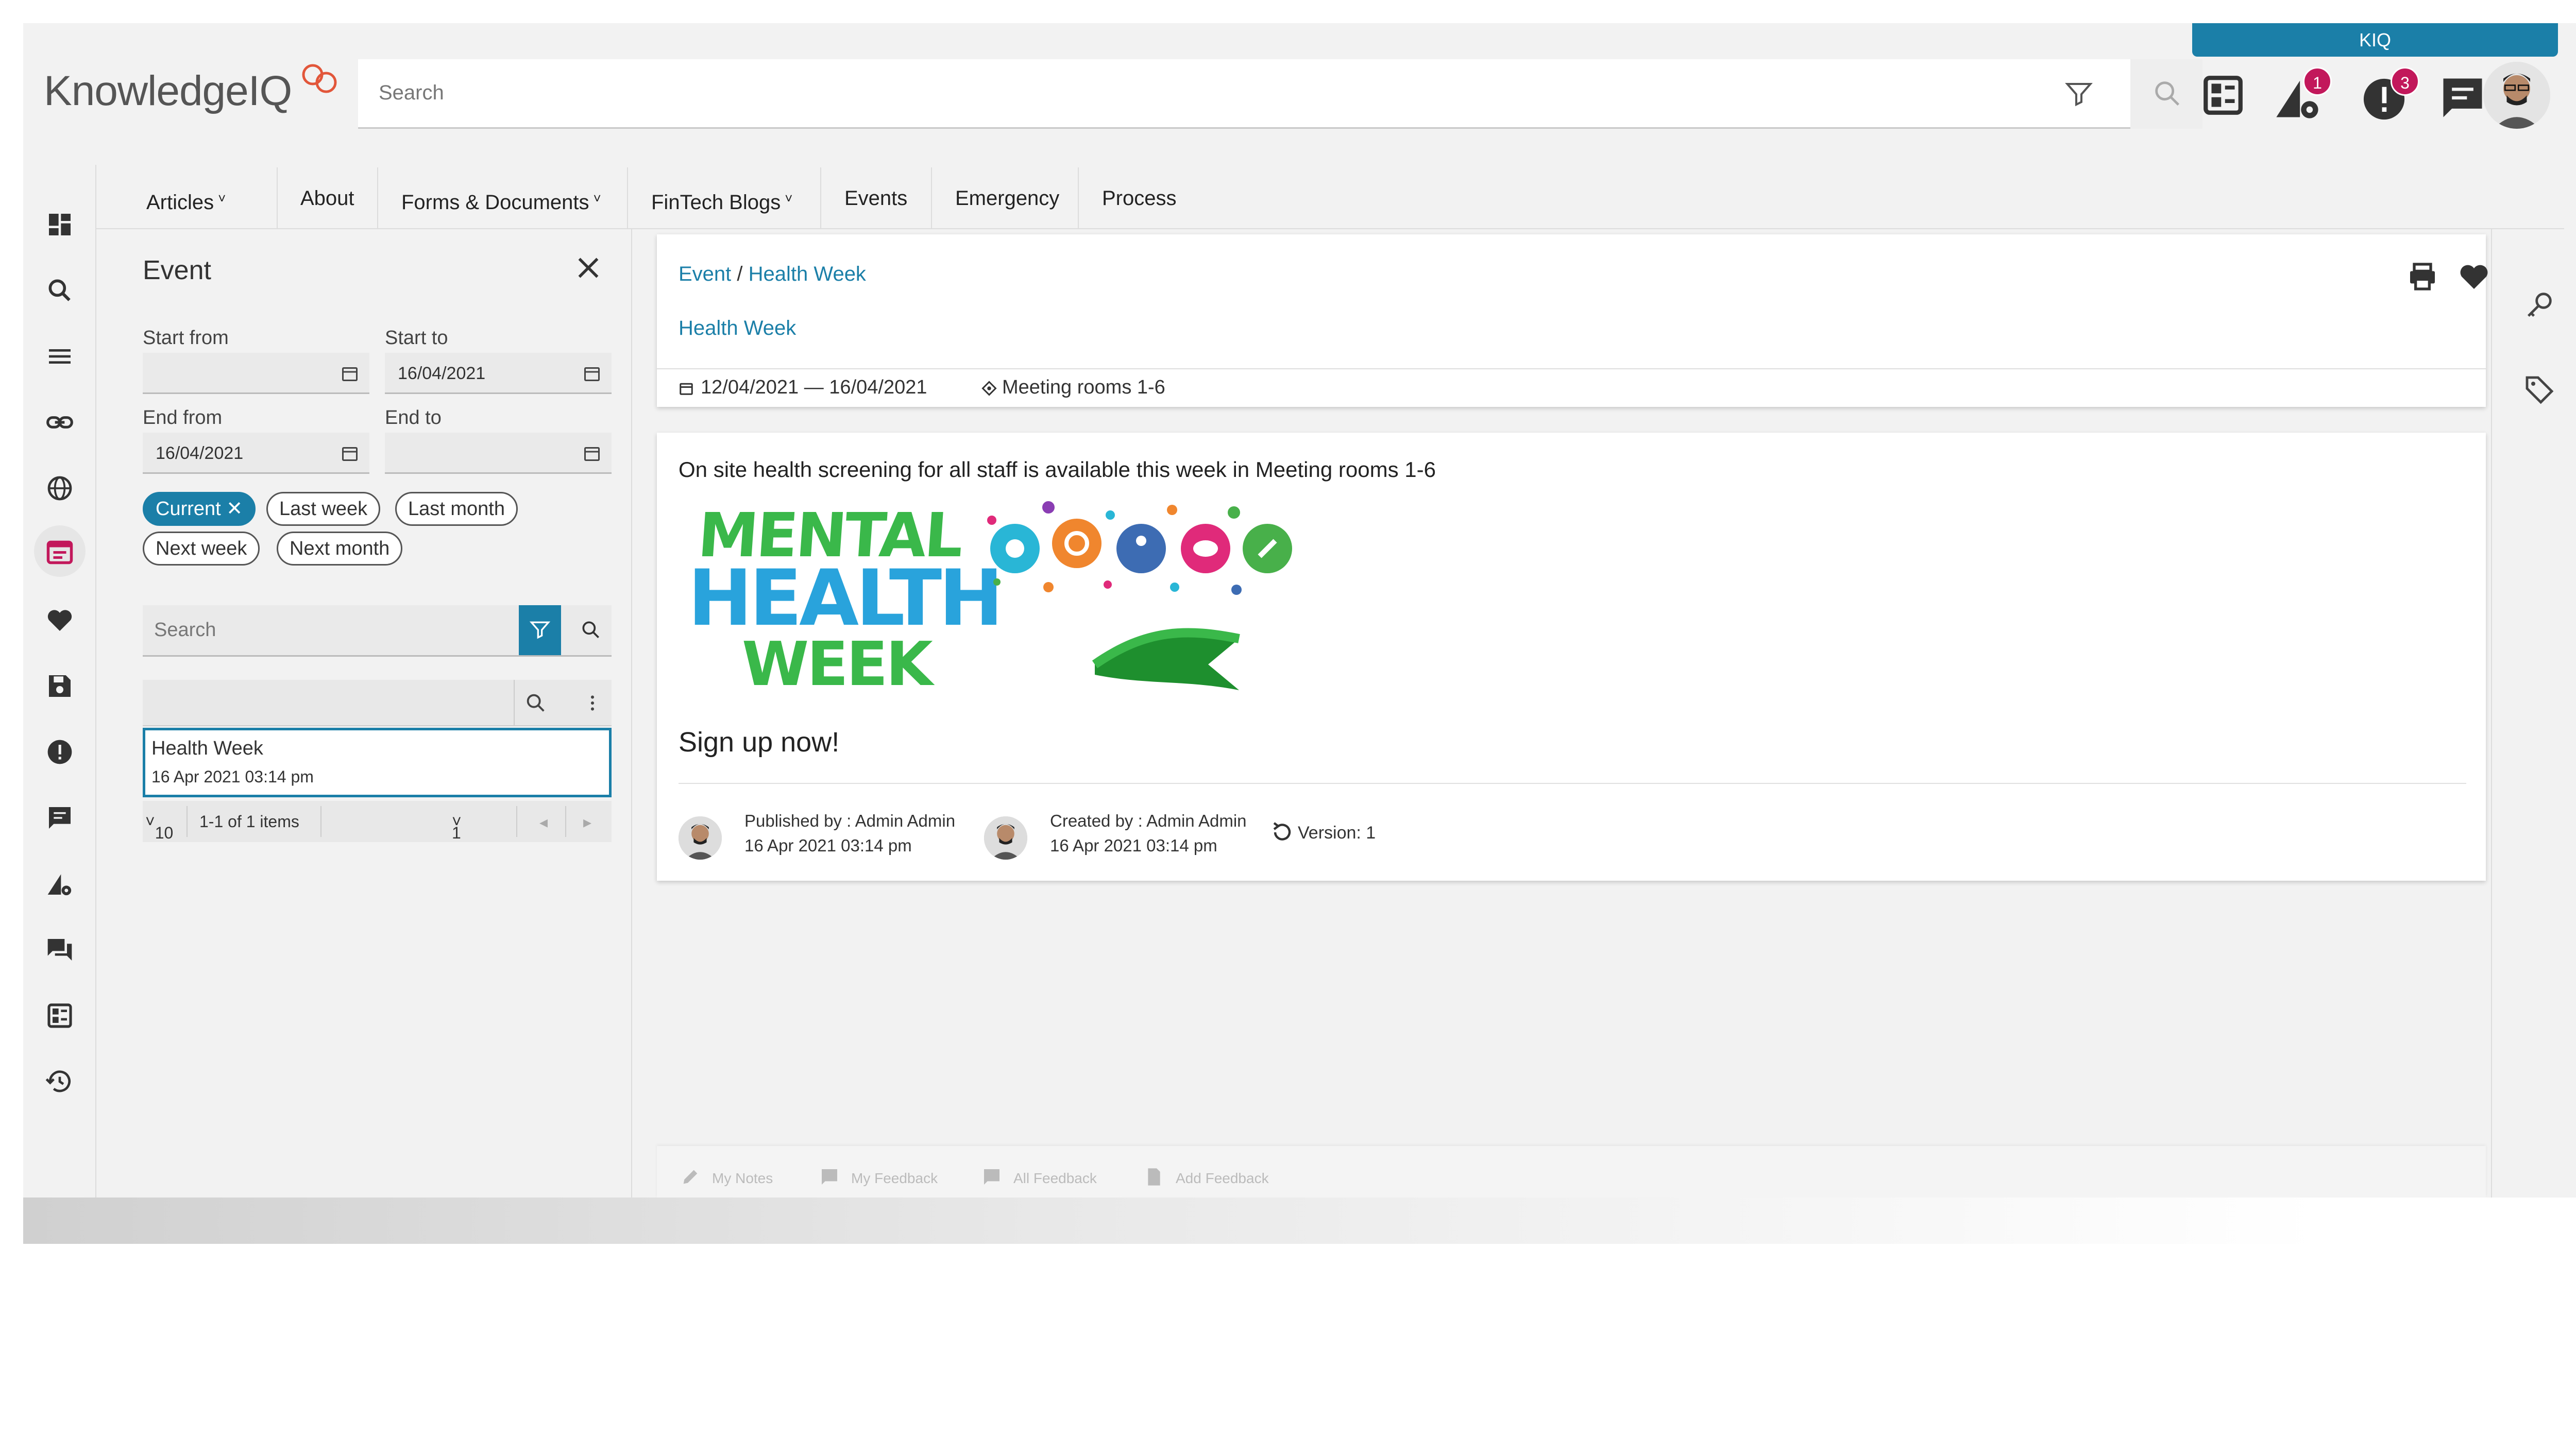 The image size is (2576, 1454). Describe the element at coordinates (716, 202) in the screenshot. I see `nav-fintech-blogs-label: FinTech Blogs` at that location.